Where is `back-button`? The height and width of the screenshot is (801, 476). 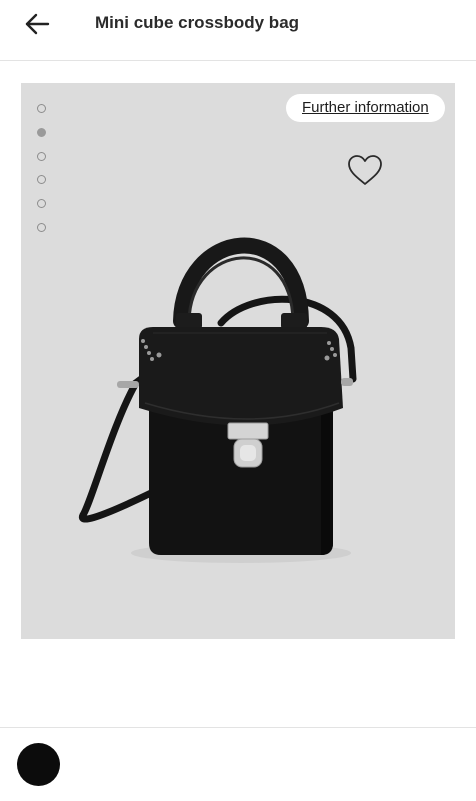 back-button is located at coordinates (37, 25).